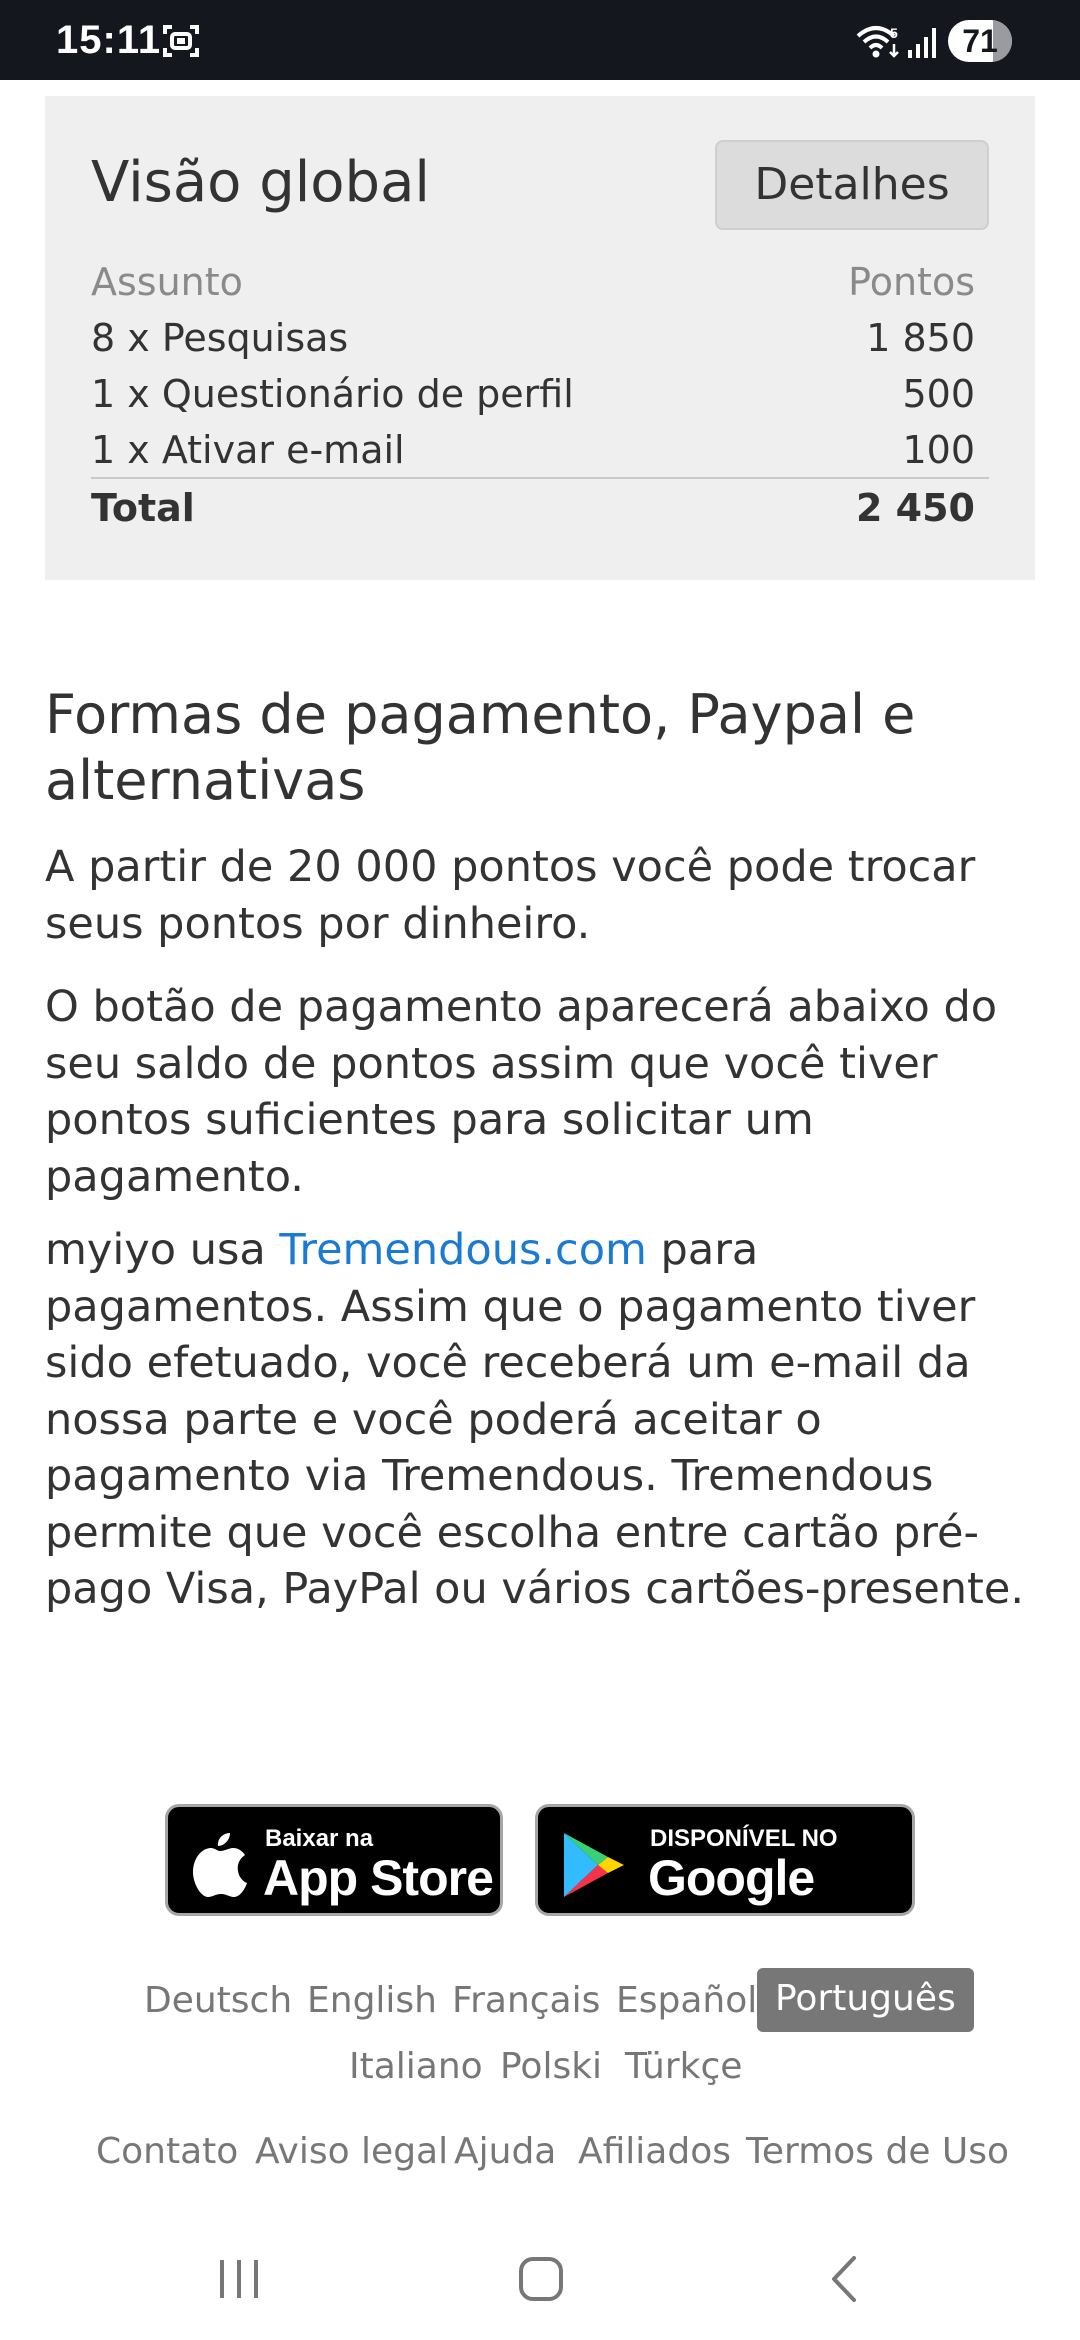  Describe the element at coordinates (654, 2152) in the screenshot. I see `footer-link-afiliados: Afiliados` at that location.